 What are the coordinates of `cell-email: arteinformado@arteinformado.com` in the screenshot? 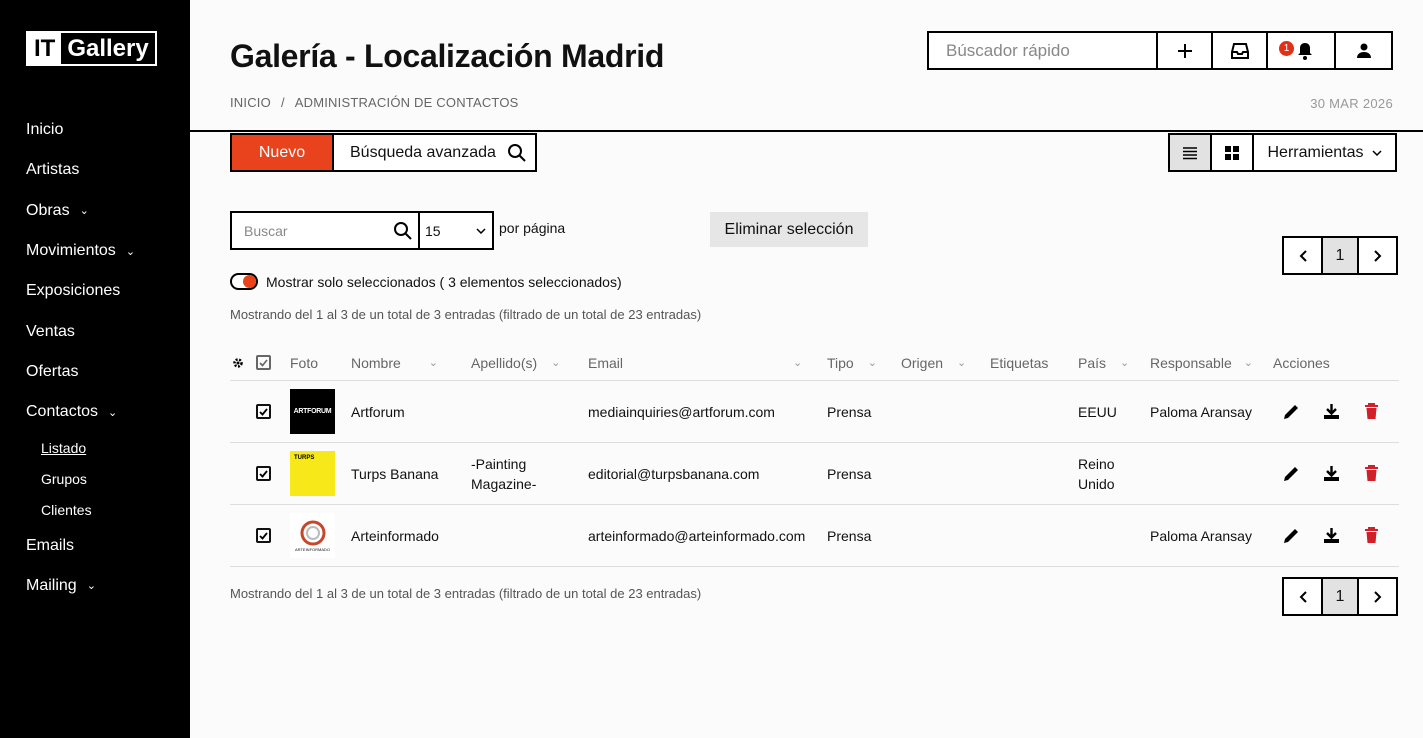 It's located at (697, 535).